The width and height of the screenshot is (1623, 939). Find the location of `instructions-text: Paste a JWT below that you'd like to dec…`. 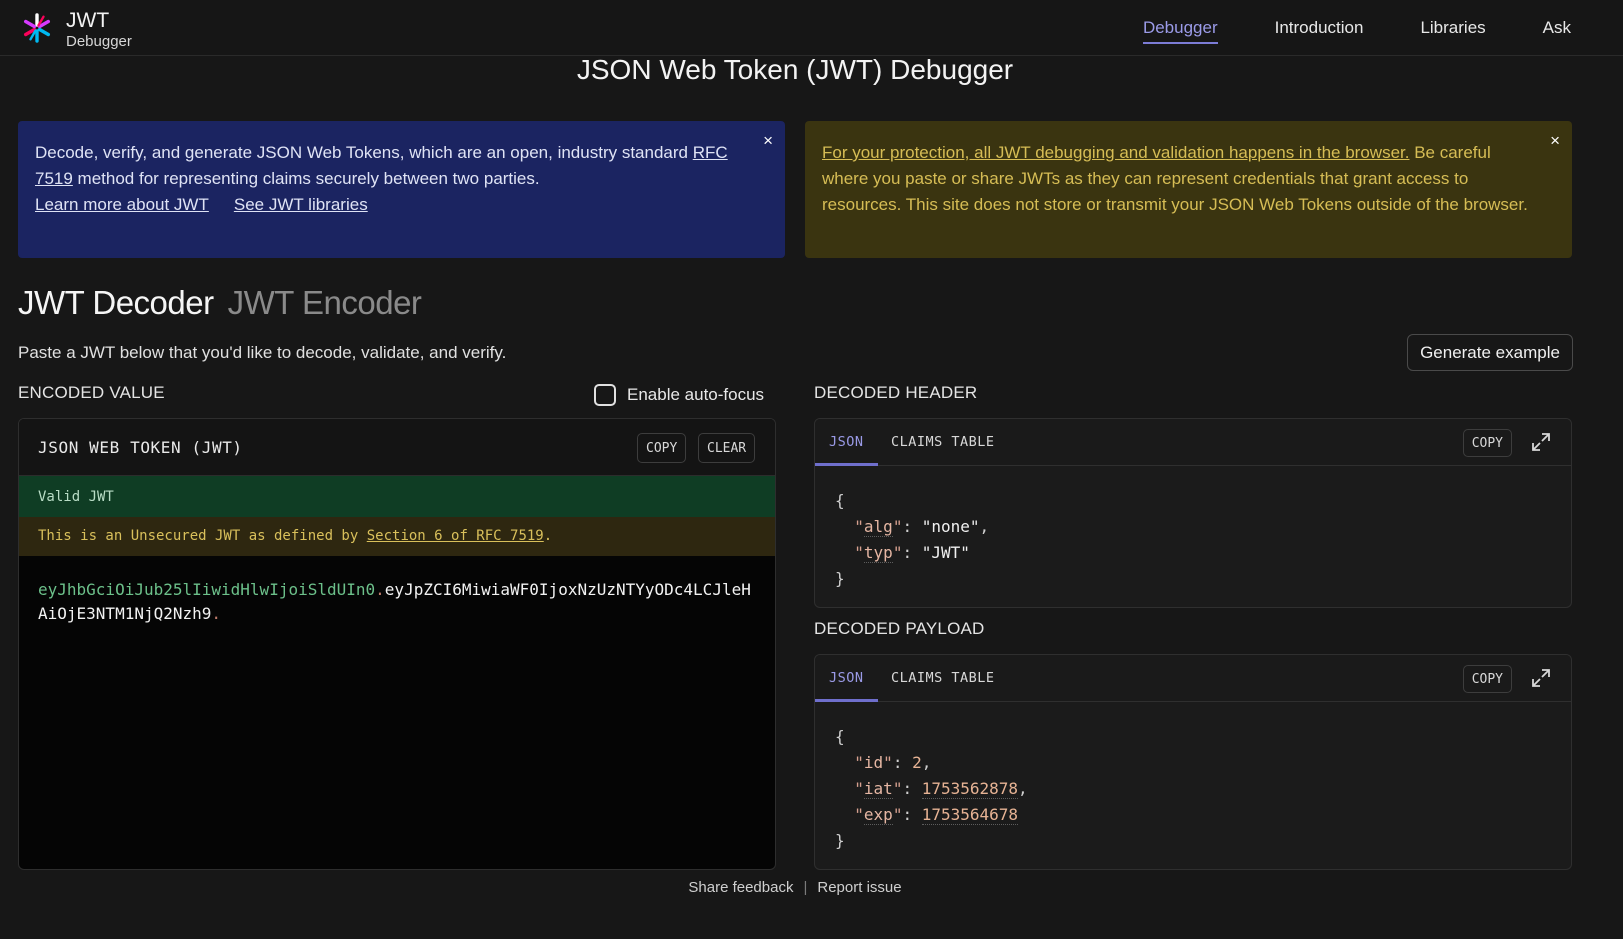

instructions-text: Paste a JWT below that you'd like to dec… is located at coordinates (262, 352).